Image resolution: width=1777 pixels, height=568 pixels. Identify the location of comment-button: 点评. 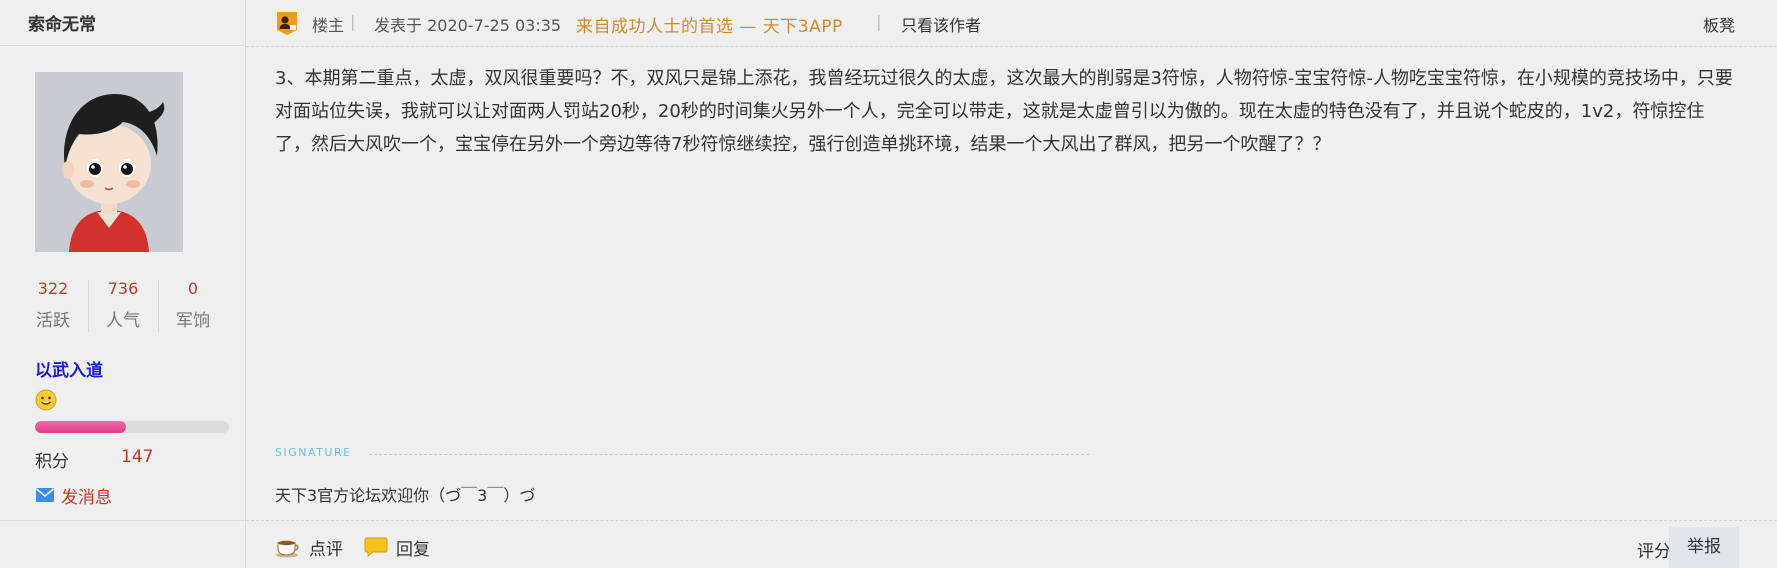
(309, 547).